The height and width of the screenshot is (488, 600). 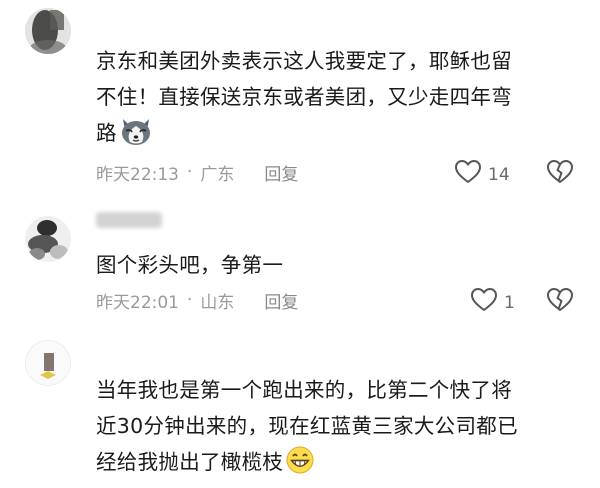 I want to click on username-blurred, so click(x=129, y=220).